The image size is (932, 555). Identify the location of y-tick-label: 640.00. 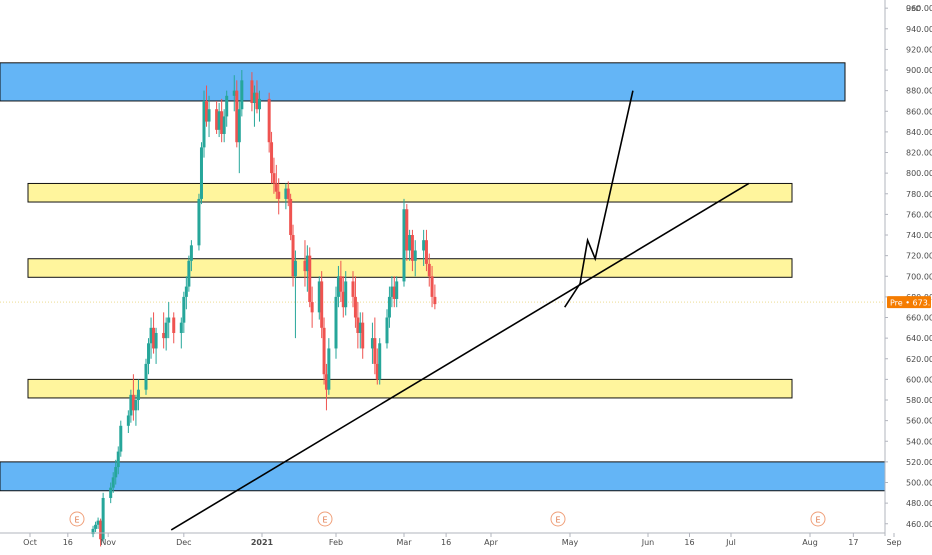
(919, 338).